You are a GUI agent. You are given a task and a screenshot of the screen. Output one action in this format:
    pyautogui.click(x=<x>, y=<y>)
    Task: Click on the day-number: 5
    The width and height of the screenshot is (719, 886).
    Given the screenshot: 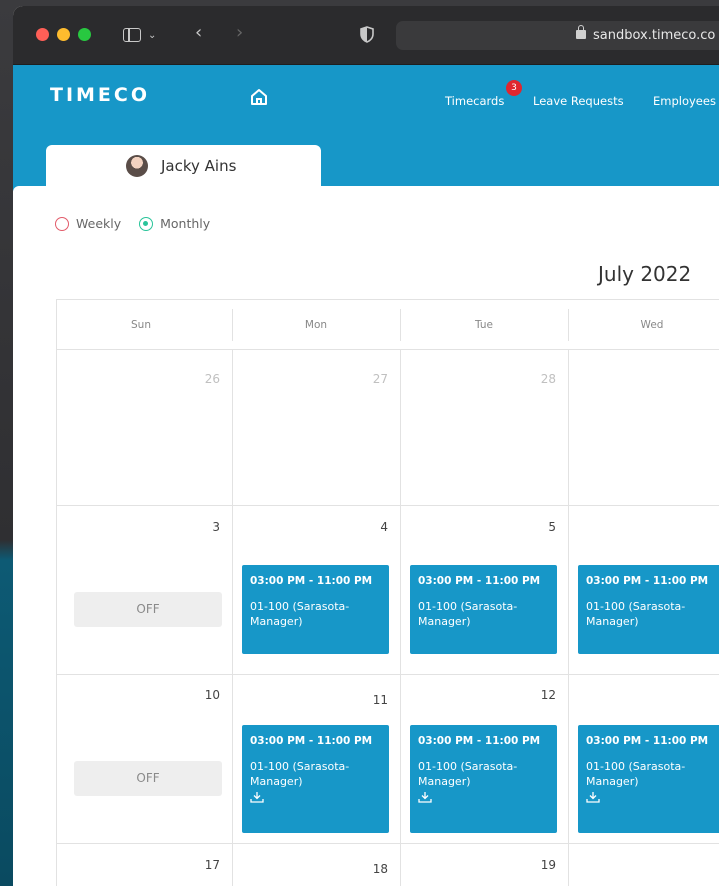 What is the action you would take?
    pyautogui.click(x=552, y=527)
    